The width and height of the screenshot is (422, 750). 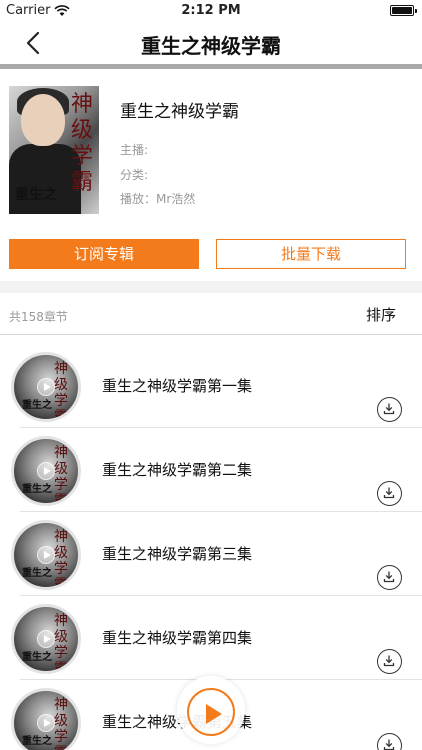 I want to click on status-bar: Carrier 2:12 PM, so click(x=211, y=11).